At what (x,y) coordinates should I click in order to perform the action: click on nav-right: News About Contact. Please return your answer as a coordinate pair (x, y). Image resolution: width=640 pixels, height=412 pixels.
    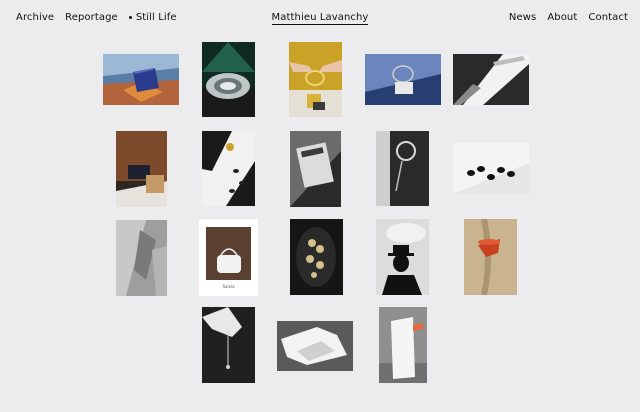
    Looking at the image, I should click on (568, 17).